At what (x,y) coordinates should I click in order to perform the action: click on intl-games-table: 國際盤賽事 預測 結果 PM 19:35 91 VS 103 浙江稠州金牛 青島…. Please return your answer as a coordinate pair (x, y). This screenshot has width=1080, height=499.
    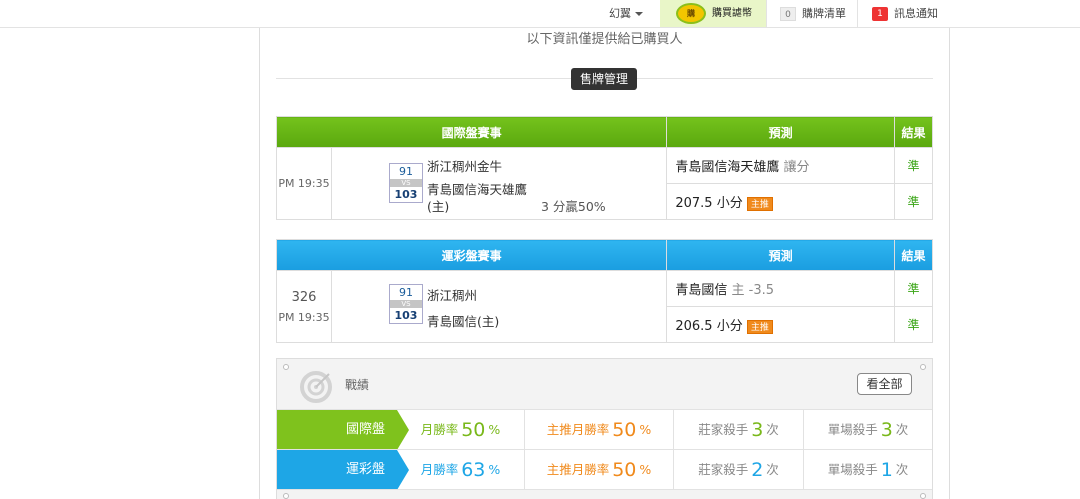
    Looking at the image, I should click on (604, 168).